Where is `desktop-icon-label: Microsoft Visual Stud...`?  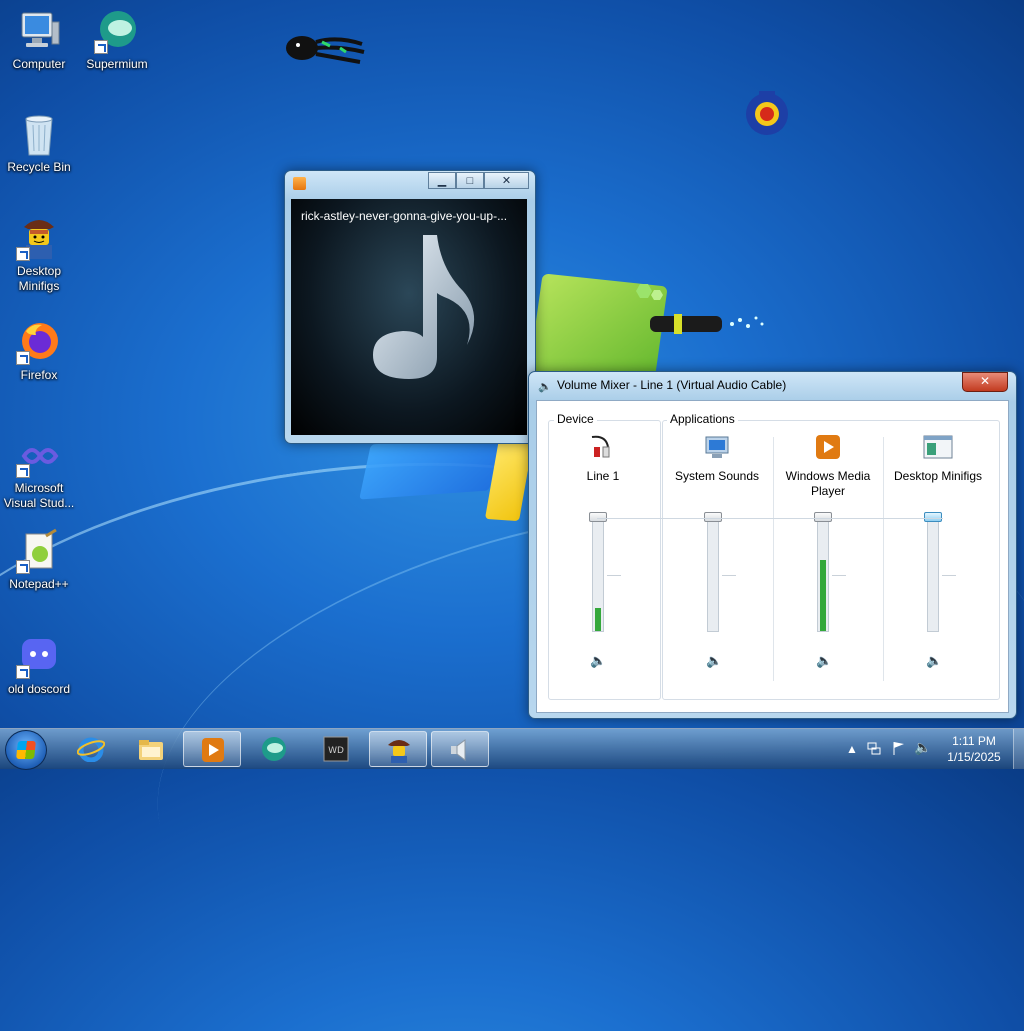 desktop-icon-label: Microsoft Visual Stud... is located at coordinates (39, 495).